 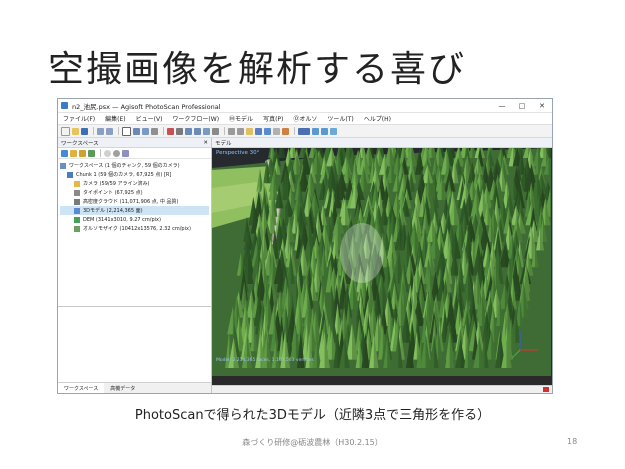 What do you see at coordinates (82, 153) in the screenshot?
I see `add-folder-icon` at bounding box center [82, 153].